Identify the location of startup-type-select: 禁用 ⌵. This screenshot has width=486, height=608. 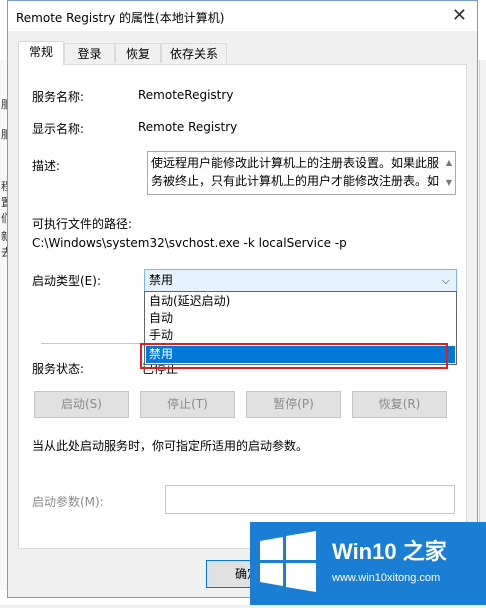
(300, 280).